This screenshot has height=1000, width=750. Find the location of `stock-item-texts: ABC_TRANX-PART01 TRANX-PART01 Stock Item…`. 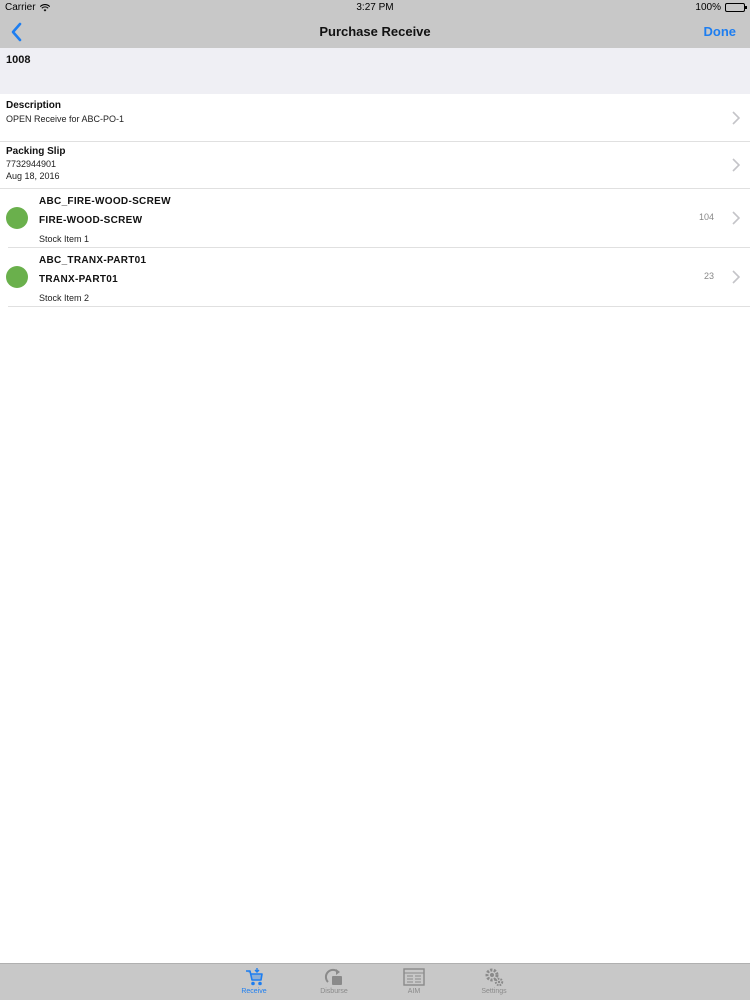

stock-item-texts: ABC_TRANX-PART01 TRANX-PART01 Stock Item… is located at coordinates (92, 279).